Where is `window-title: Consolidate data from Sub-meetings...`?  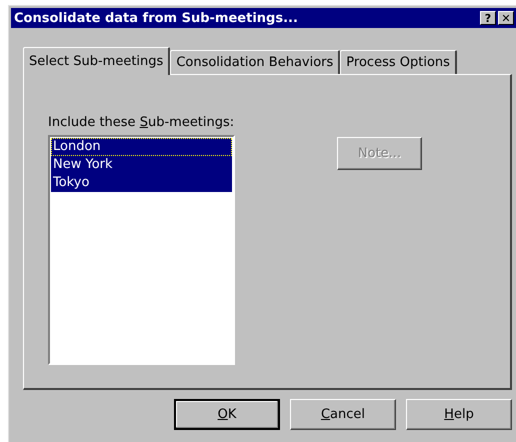 window-title: Consolidate data from Sub-meetings... is located at coordinates (156, 18).